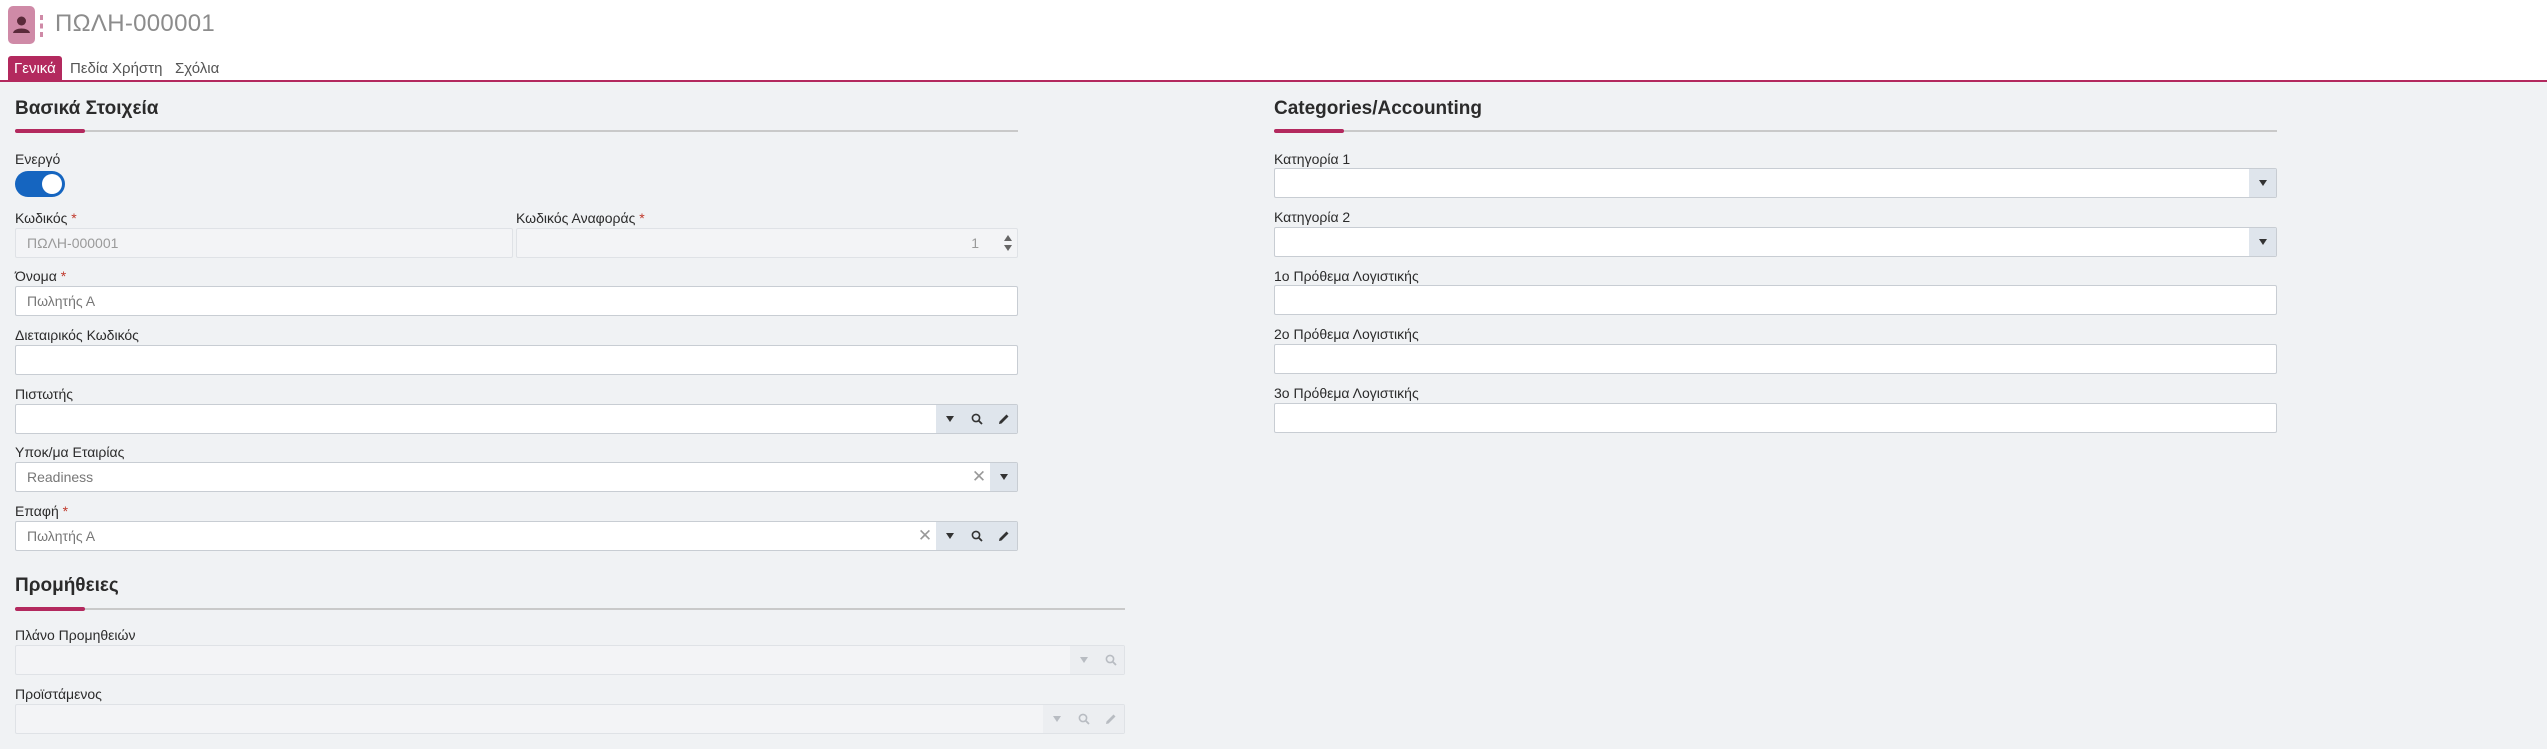  Describe the element at coordinates (516, 360) in the screenshot. I see `mgmt-code-input` at that location.